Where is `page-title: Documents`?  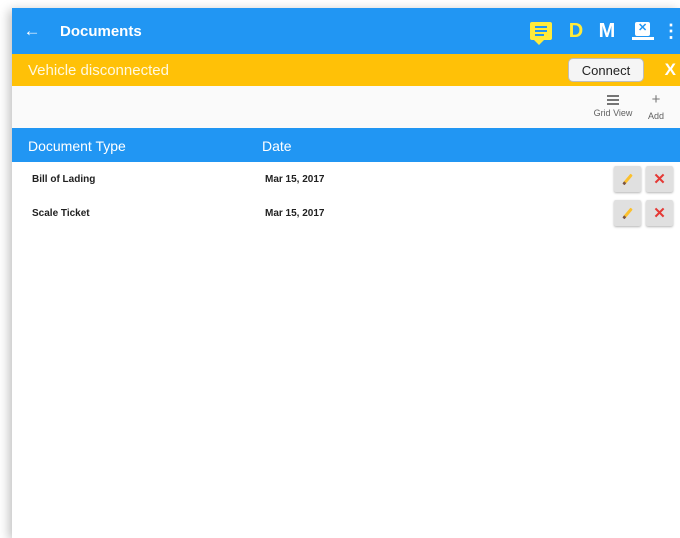 page-title: Documents is located at coordinates (101, 31).